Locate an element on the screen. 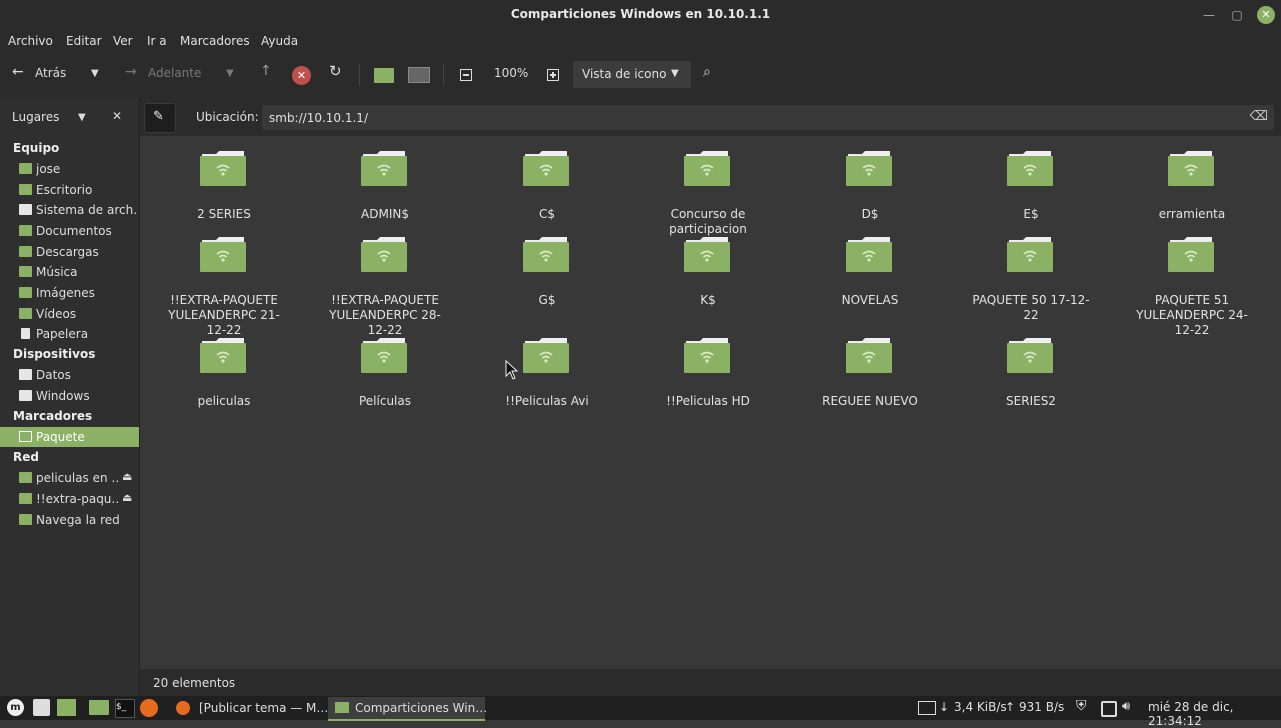  section-red: Red is located at coordinates (26, 457).